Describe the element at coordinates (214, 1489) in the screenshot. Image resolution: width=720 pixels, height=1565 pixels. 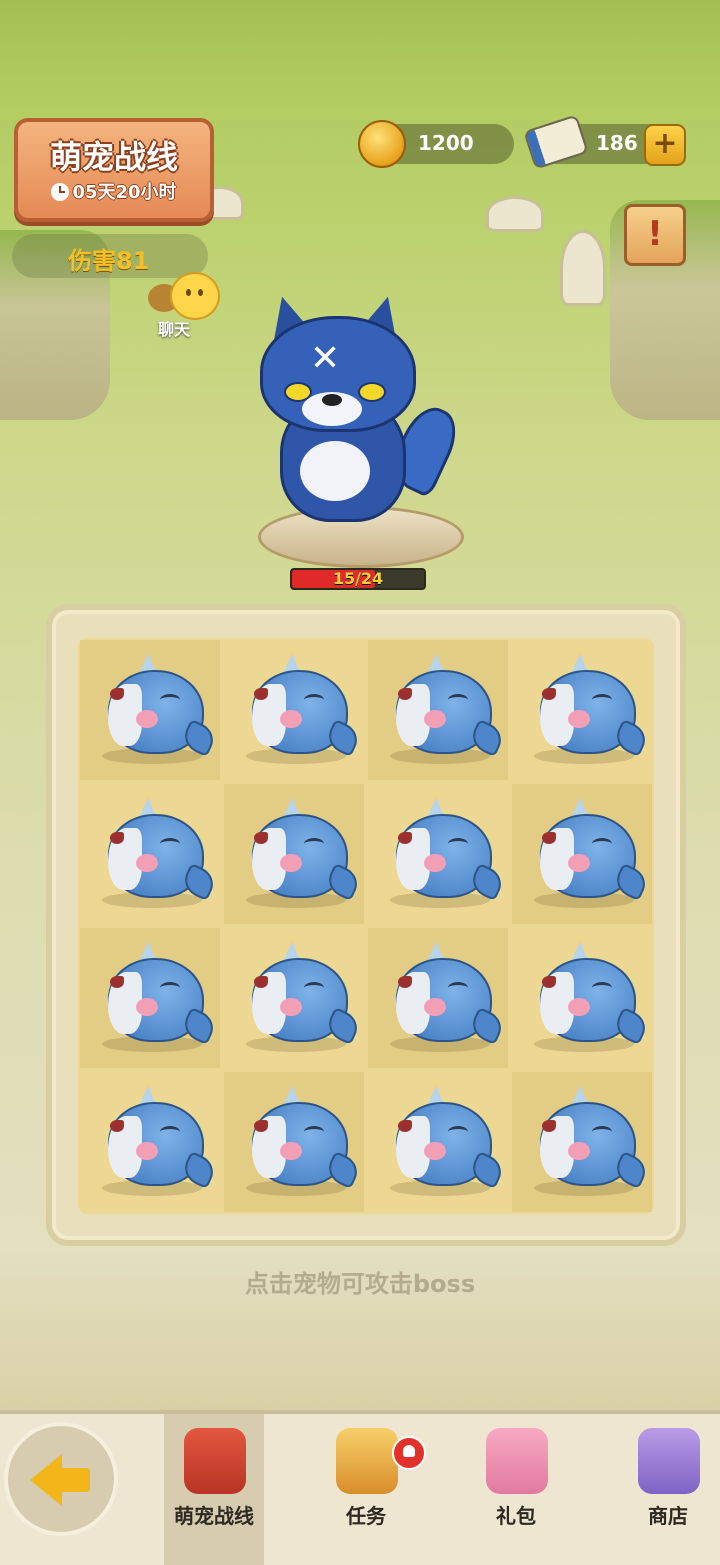
I see `tab-pet-battle: 萌宠战线` at that location.